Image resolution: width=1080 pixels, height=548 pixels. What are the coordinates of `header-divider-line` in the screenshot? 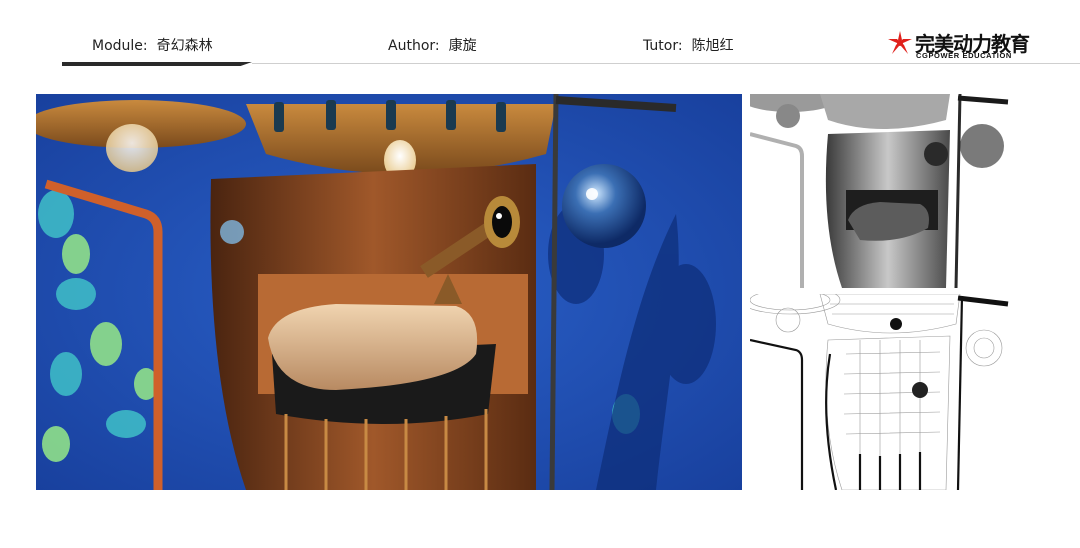 It's located at (666, 63).